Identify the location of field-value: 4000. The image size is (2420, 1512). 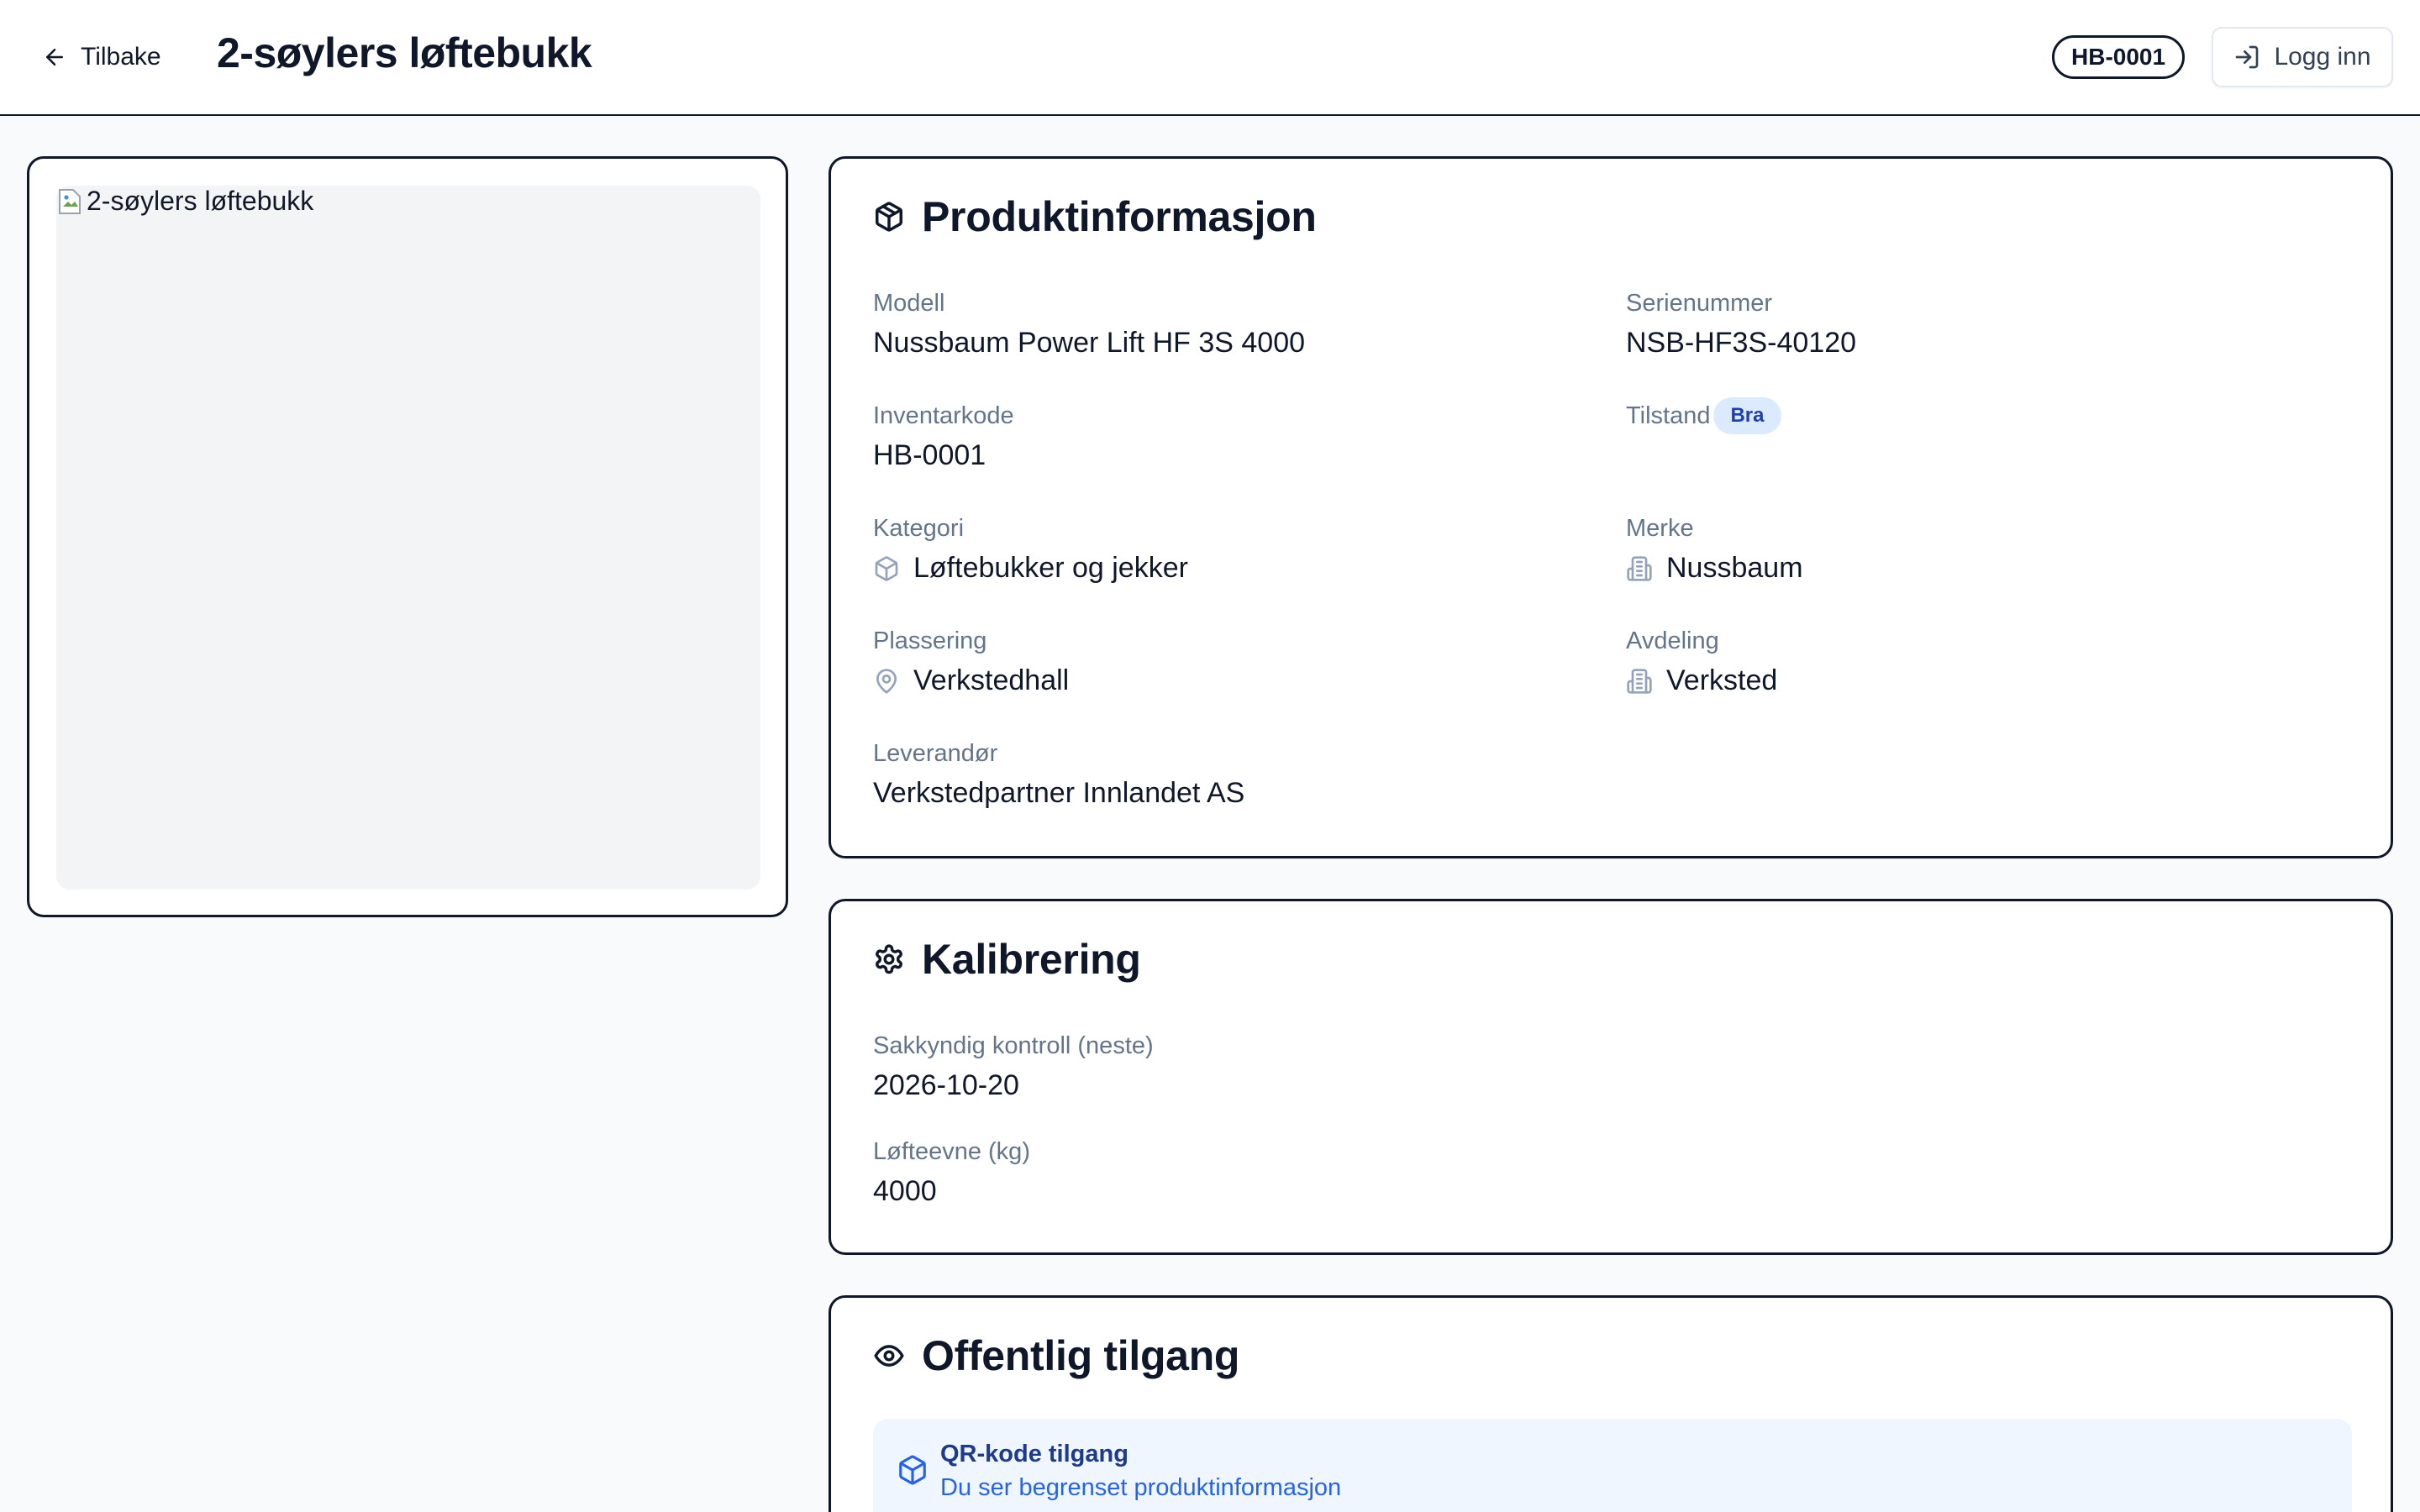
(905, 1191).